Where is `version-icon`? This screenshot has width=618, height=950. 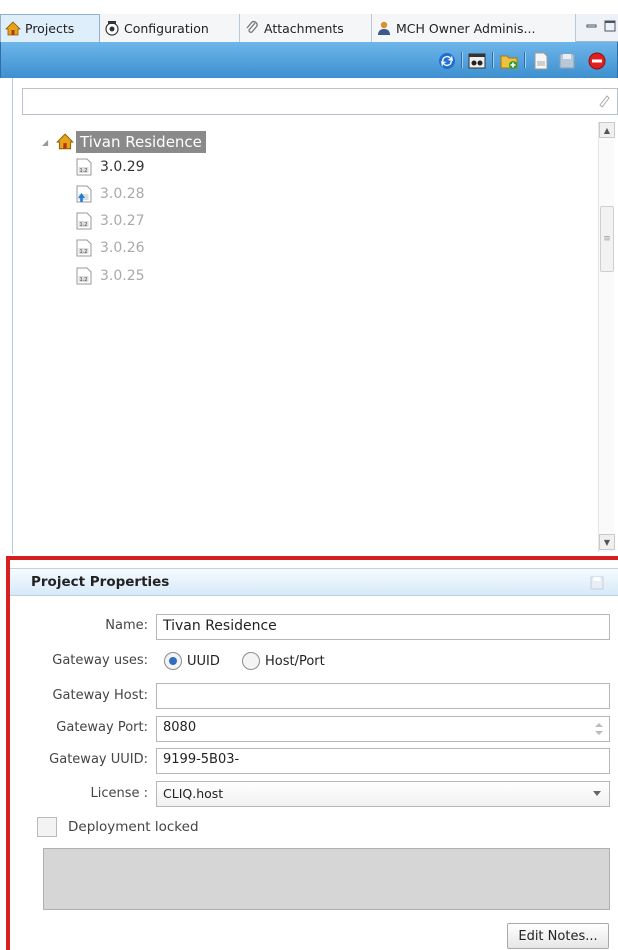
version-icon is located at coordinates (541, 61).